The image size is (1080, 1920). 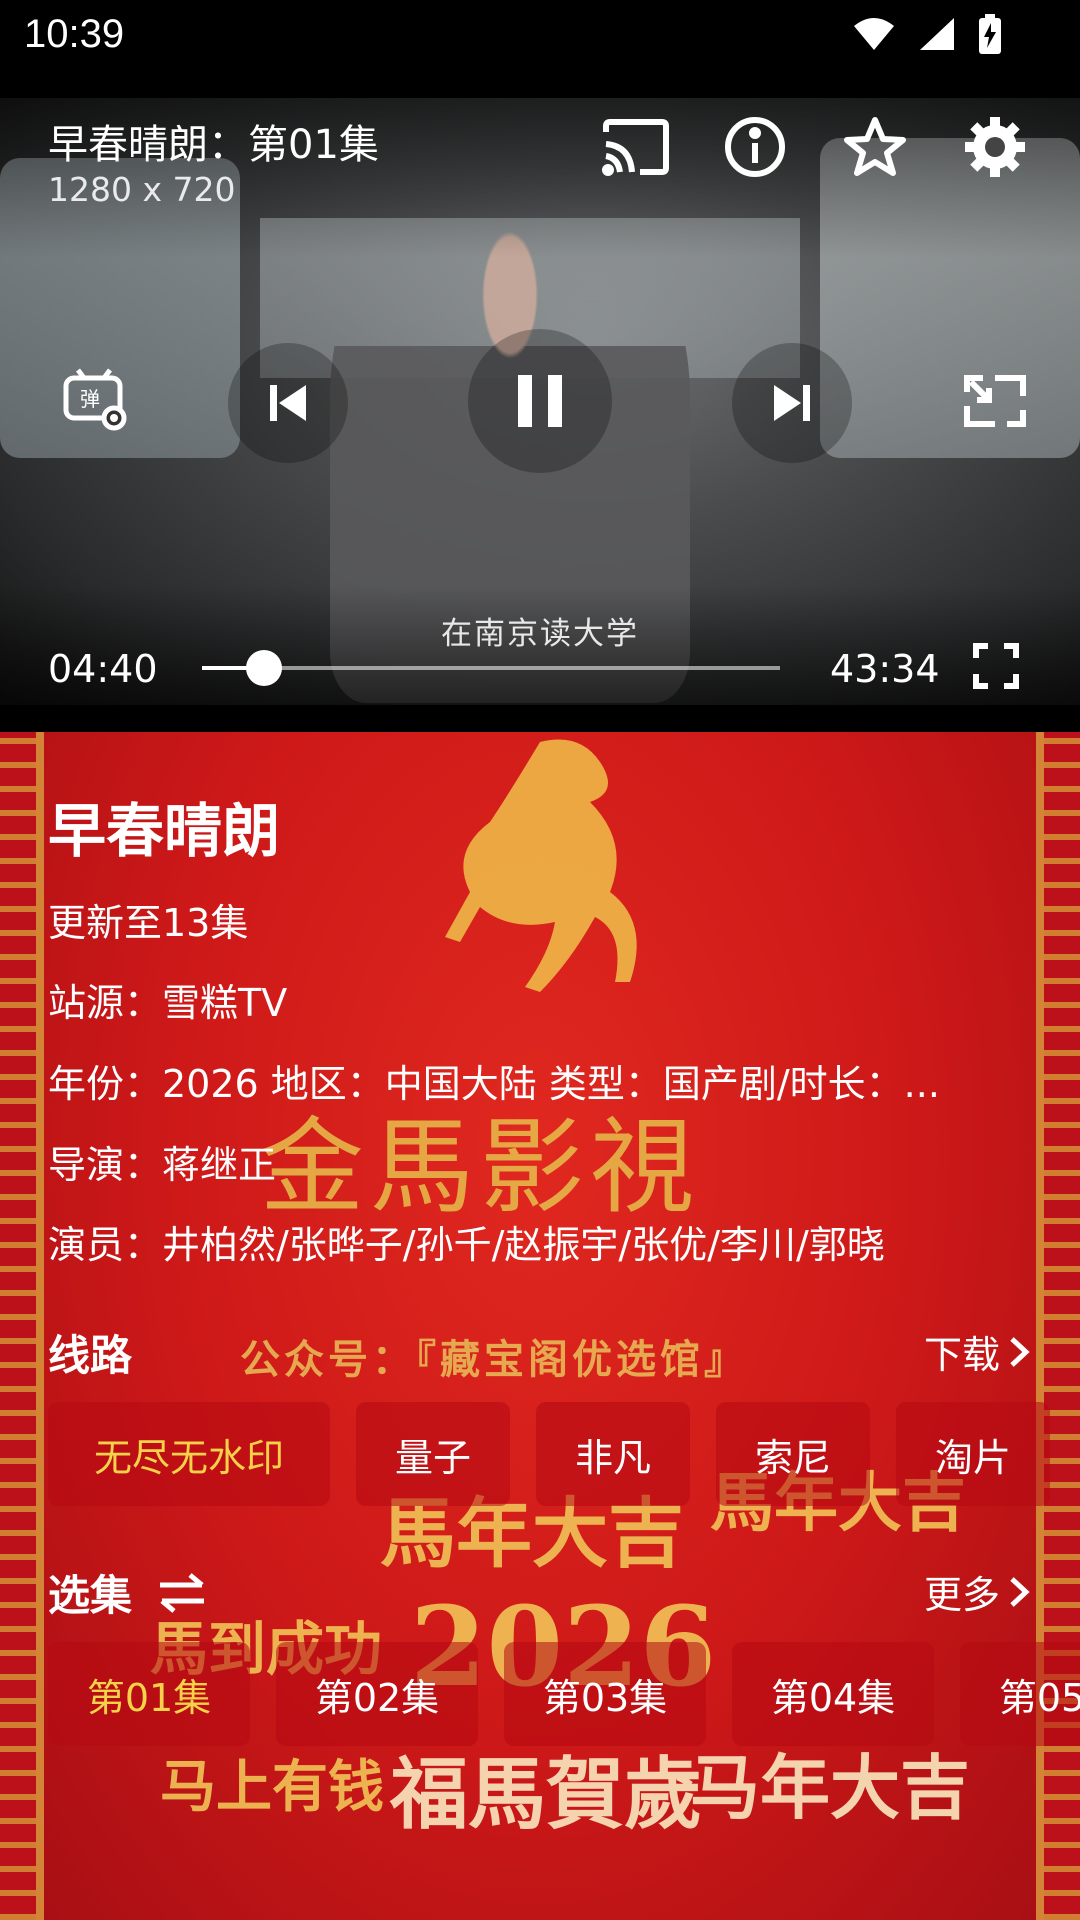 What do you see at coordinates (830, 1787) in the screenshot?
I see `greeting-art: 马年大吉` at bounding box center [830, 1787].